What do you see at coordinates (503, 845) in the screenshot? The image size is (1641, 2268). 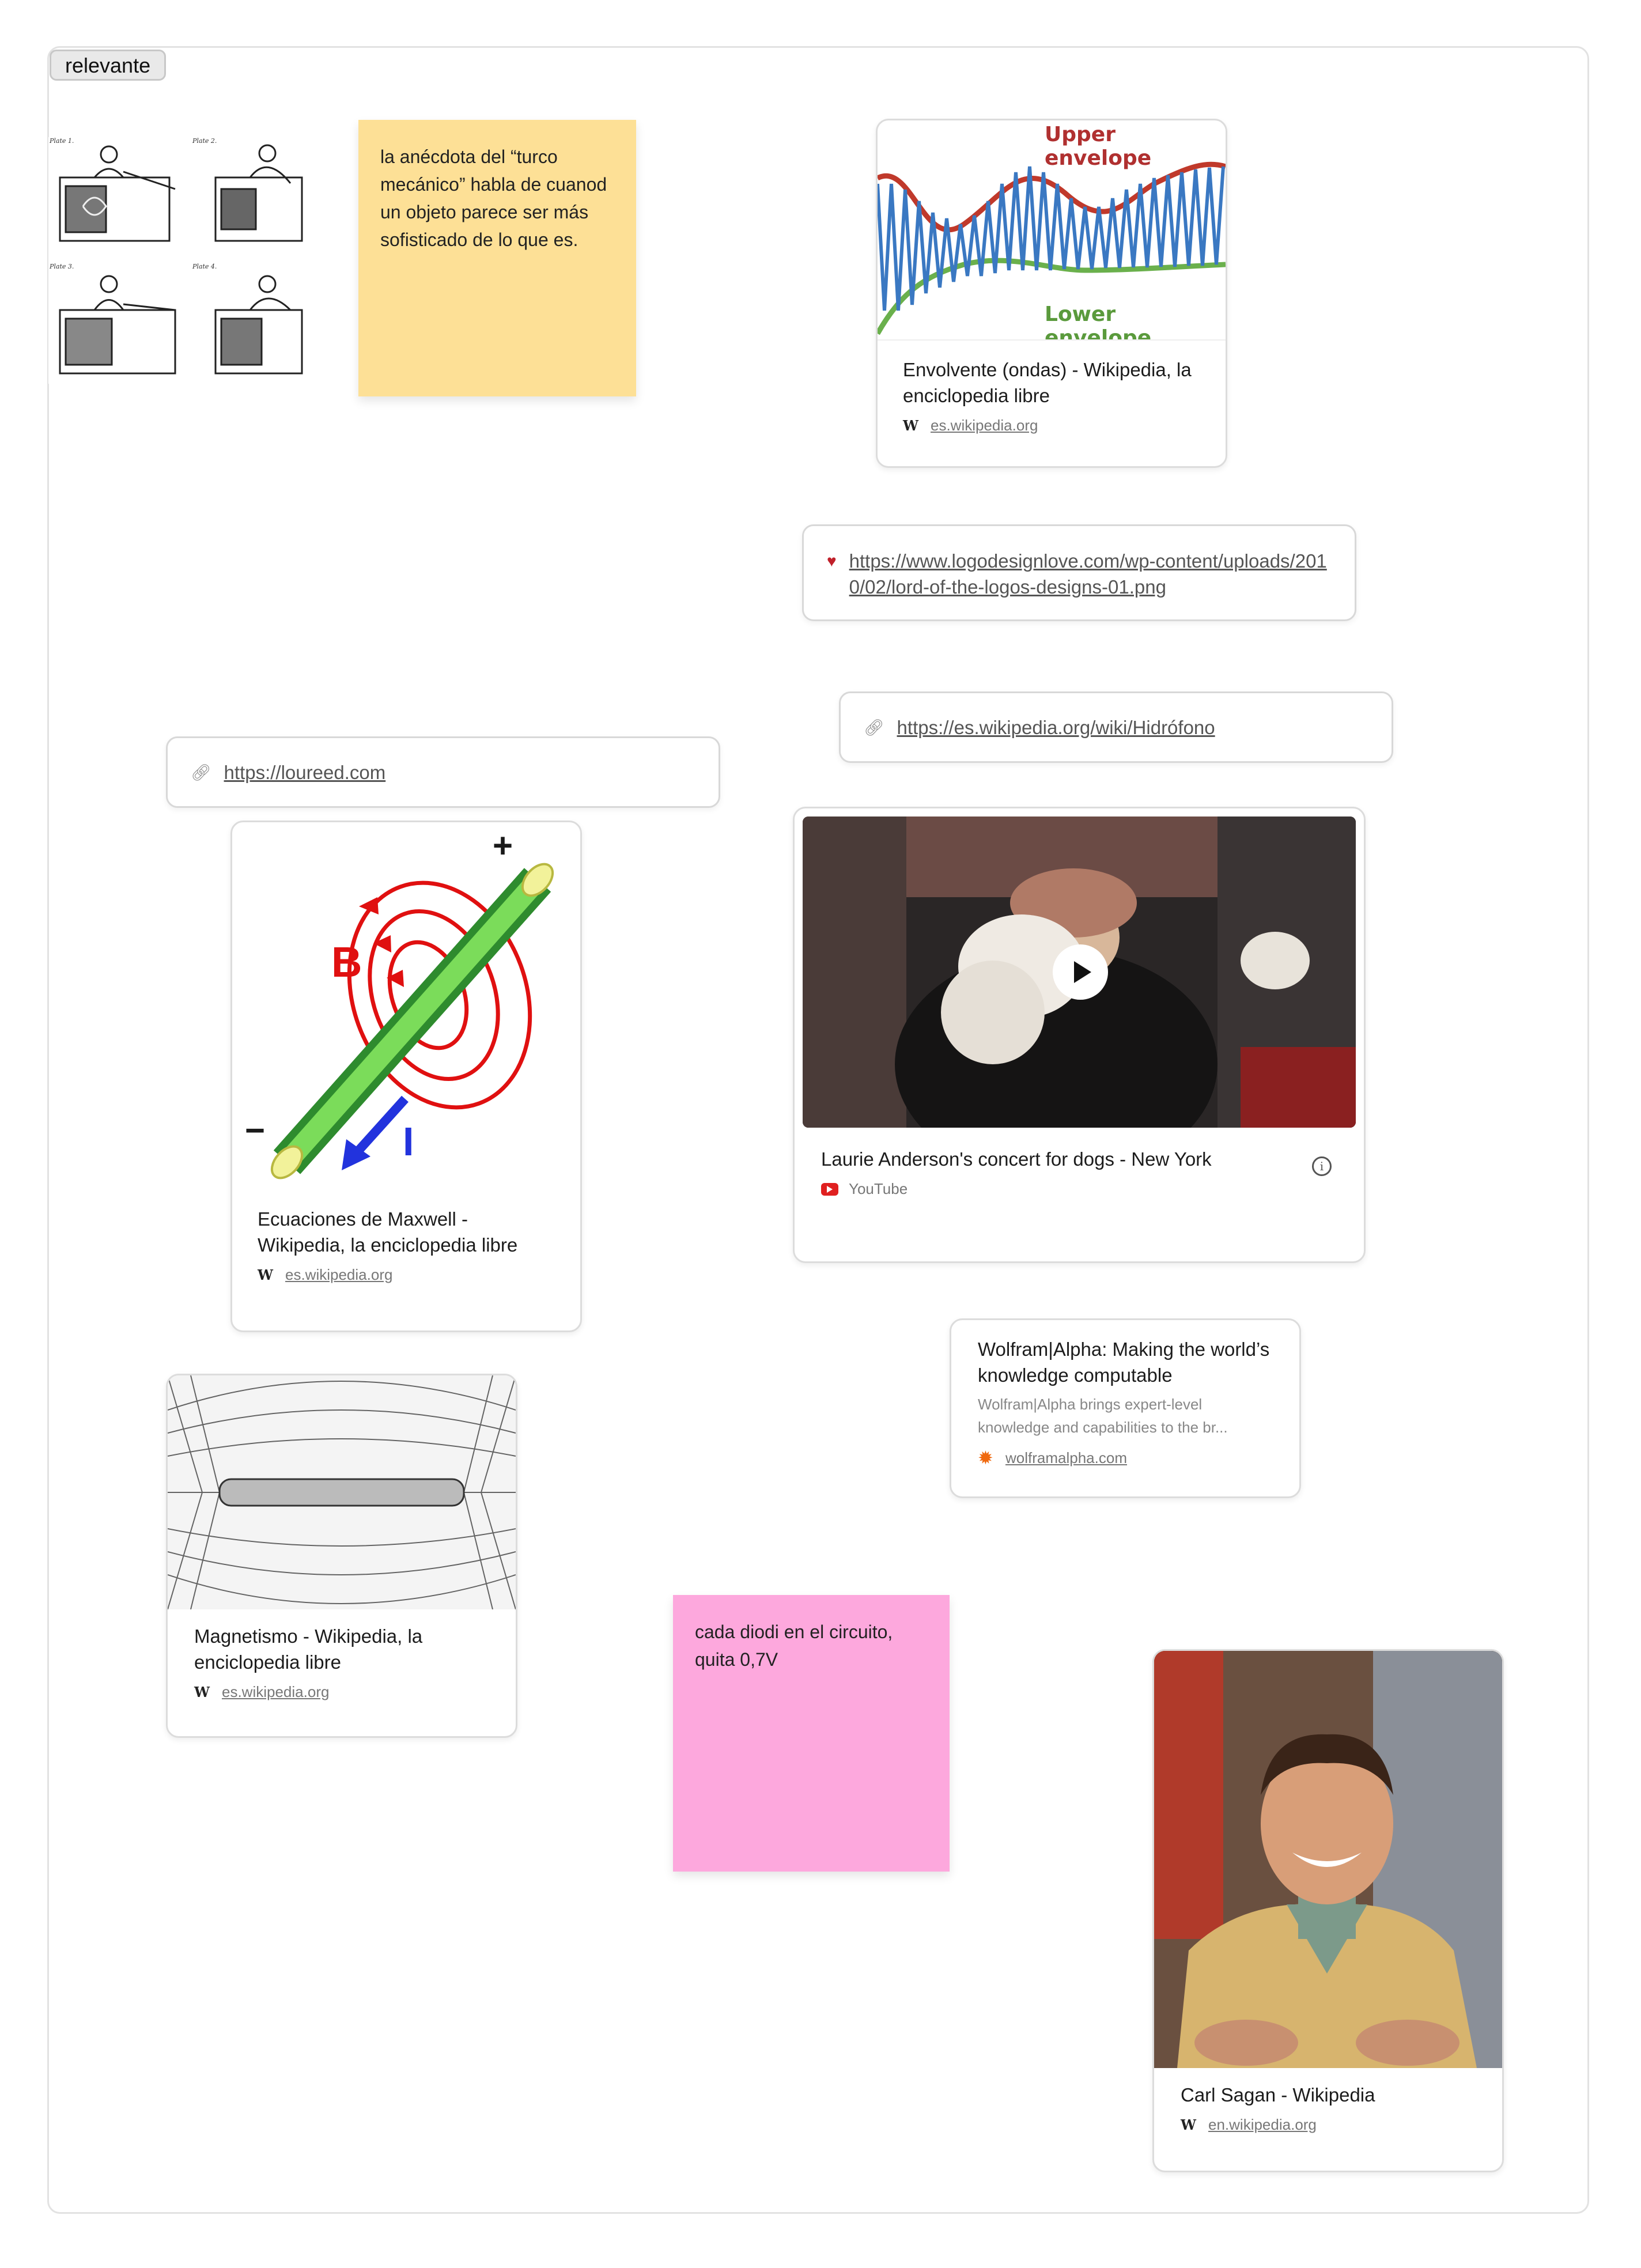 I see `plus-label: +` at bounding box center [503, 845].